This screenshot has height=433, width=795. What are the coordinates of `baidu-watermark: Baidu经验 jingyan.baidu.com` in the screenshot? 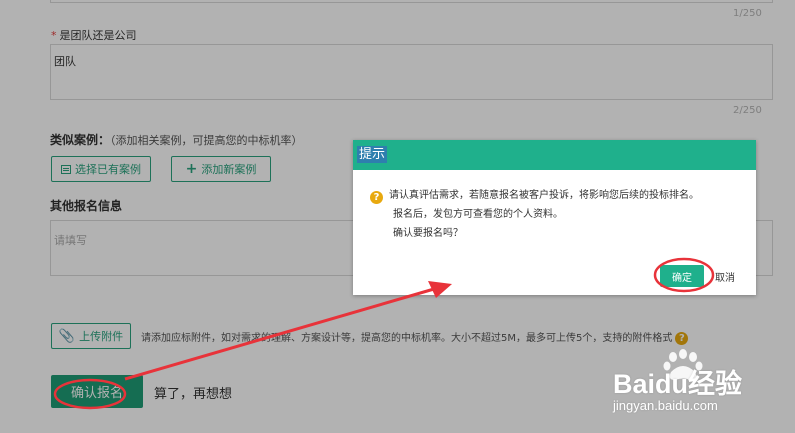 It's located at (693, 385).